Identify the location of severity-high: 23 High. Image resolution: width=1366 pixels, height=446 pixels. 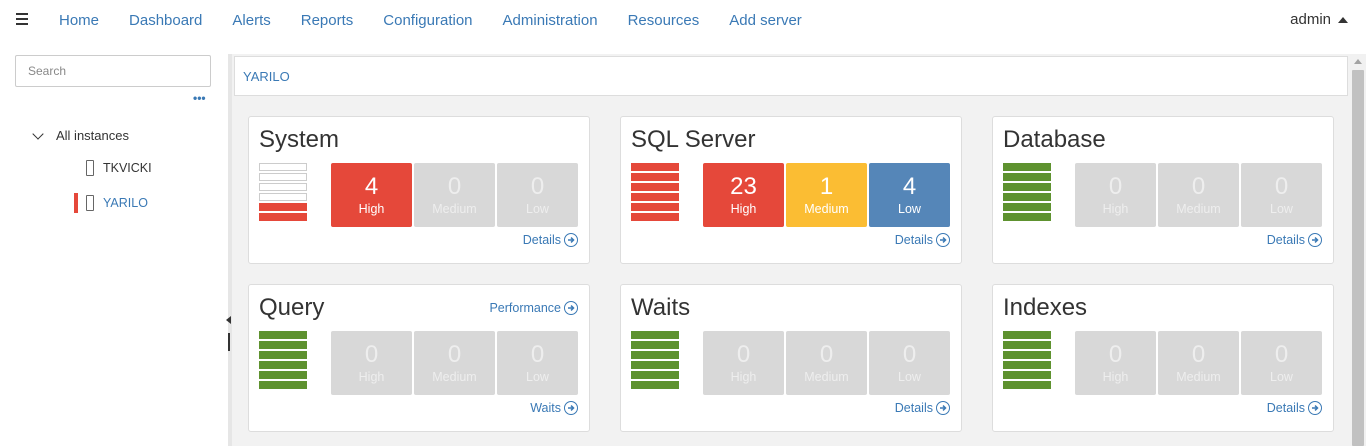
(743, 195).